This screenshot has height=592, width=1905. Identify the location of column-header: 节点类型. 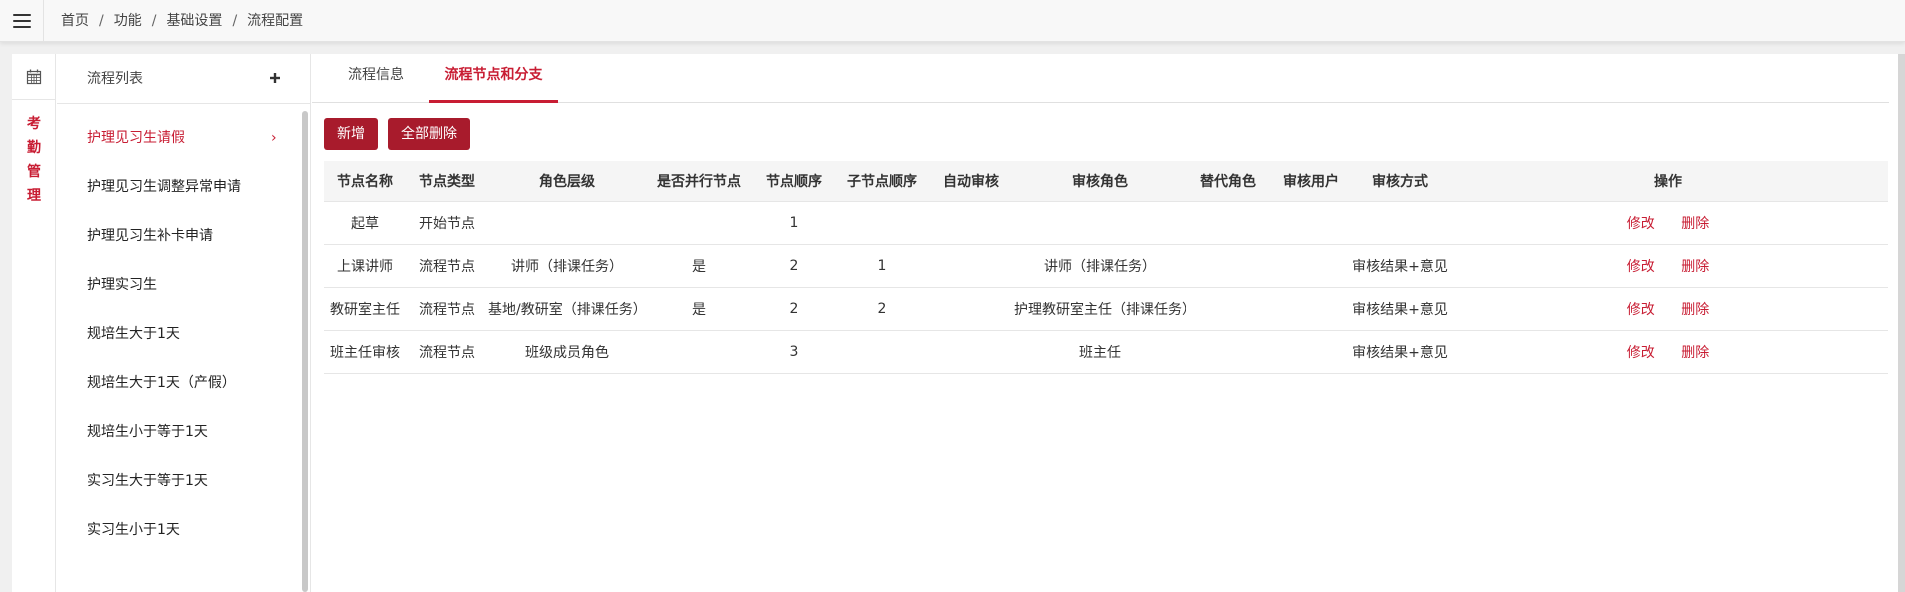
(447, 181).